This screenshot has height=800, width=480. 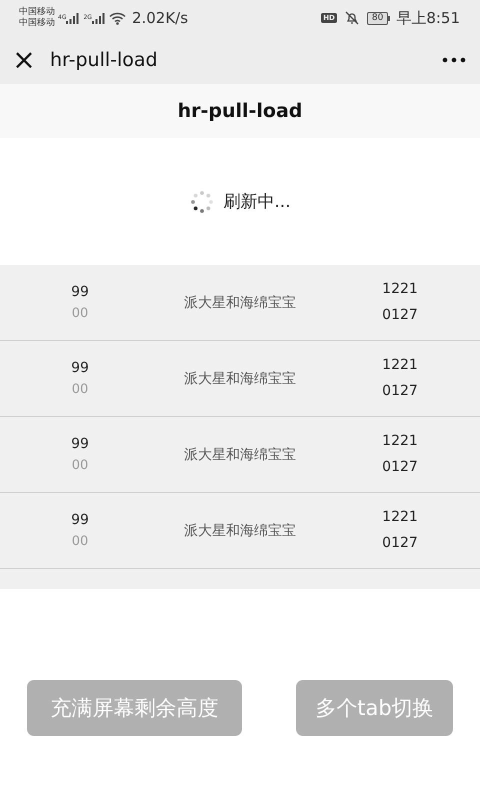 I want to click on wifi-icon, so click(x=117, y=18).